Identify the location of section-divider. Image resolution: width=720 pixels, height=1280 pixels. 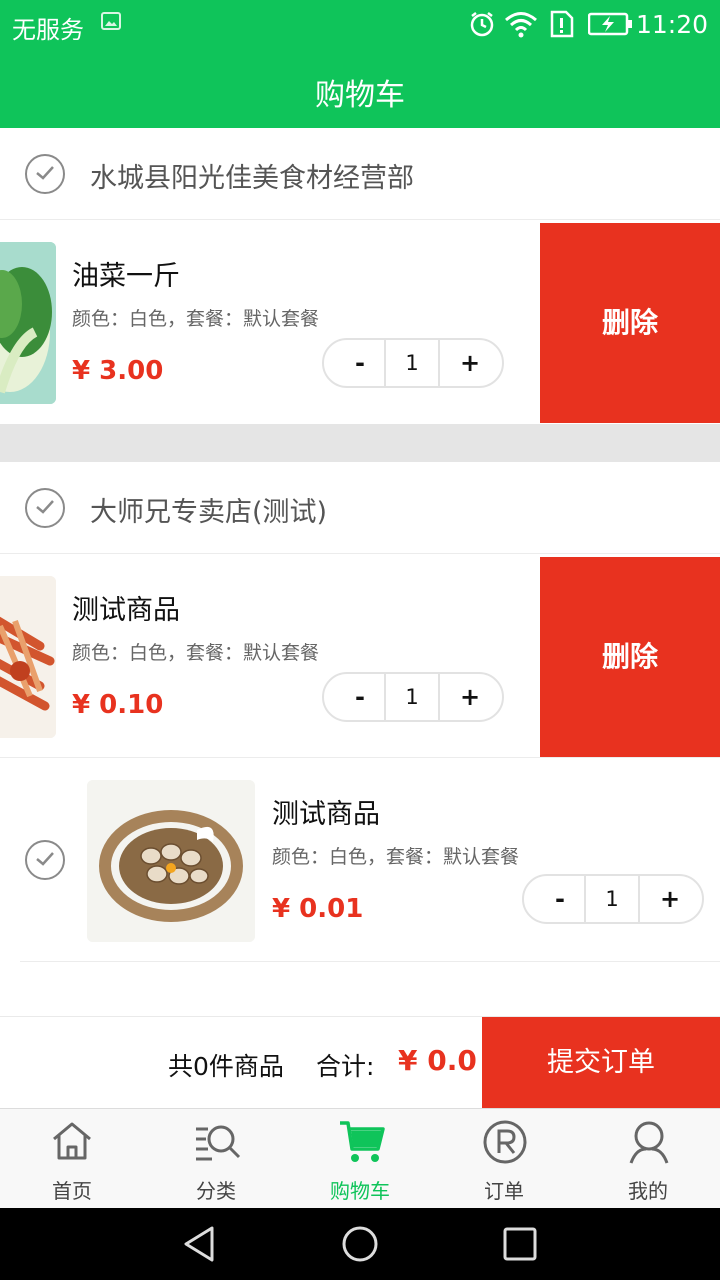
(360, 443).